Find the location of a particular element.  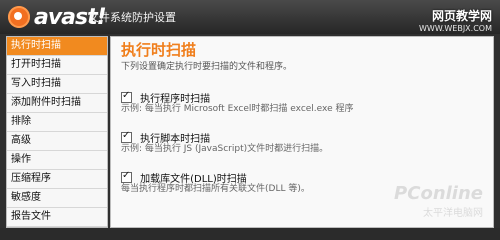

page-title: 执行时扫描 is located at coordinates (159, 50).